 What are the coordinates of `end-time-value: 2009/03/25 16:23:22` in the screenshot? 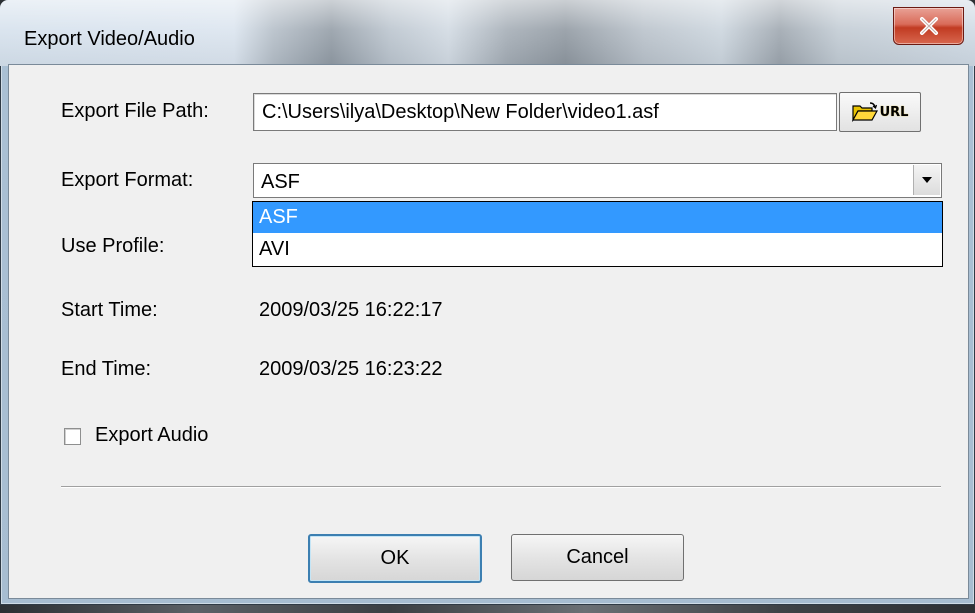 It's located at (351, 369).